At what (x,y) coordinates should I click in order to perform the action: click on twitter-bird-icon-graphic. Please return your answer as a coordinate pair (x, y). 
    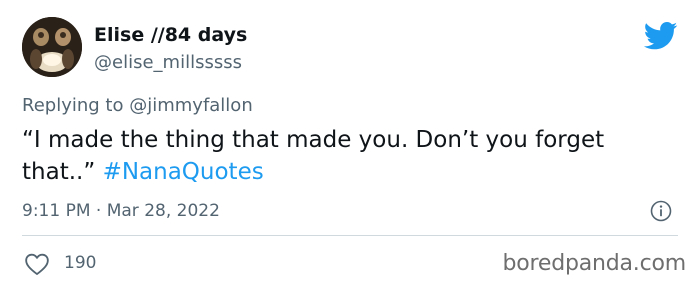
    Looking at the image, I should click on (660, 36).